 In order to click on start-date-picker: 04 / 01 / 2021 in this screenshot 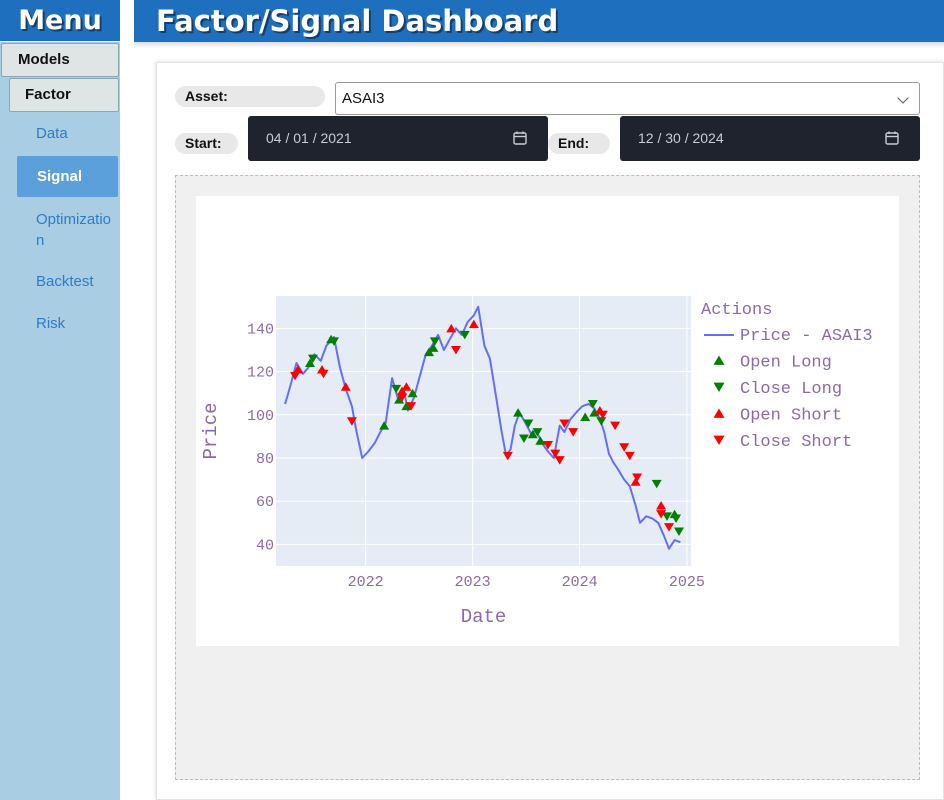, I will do `click(398, 138)`.